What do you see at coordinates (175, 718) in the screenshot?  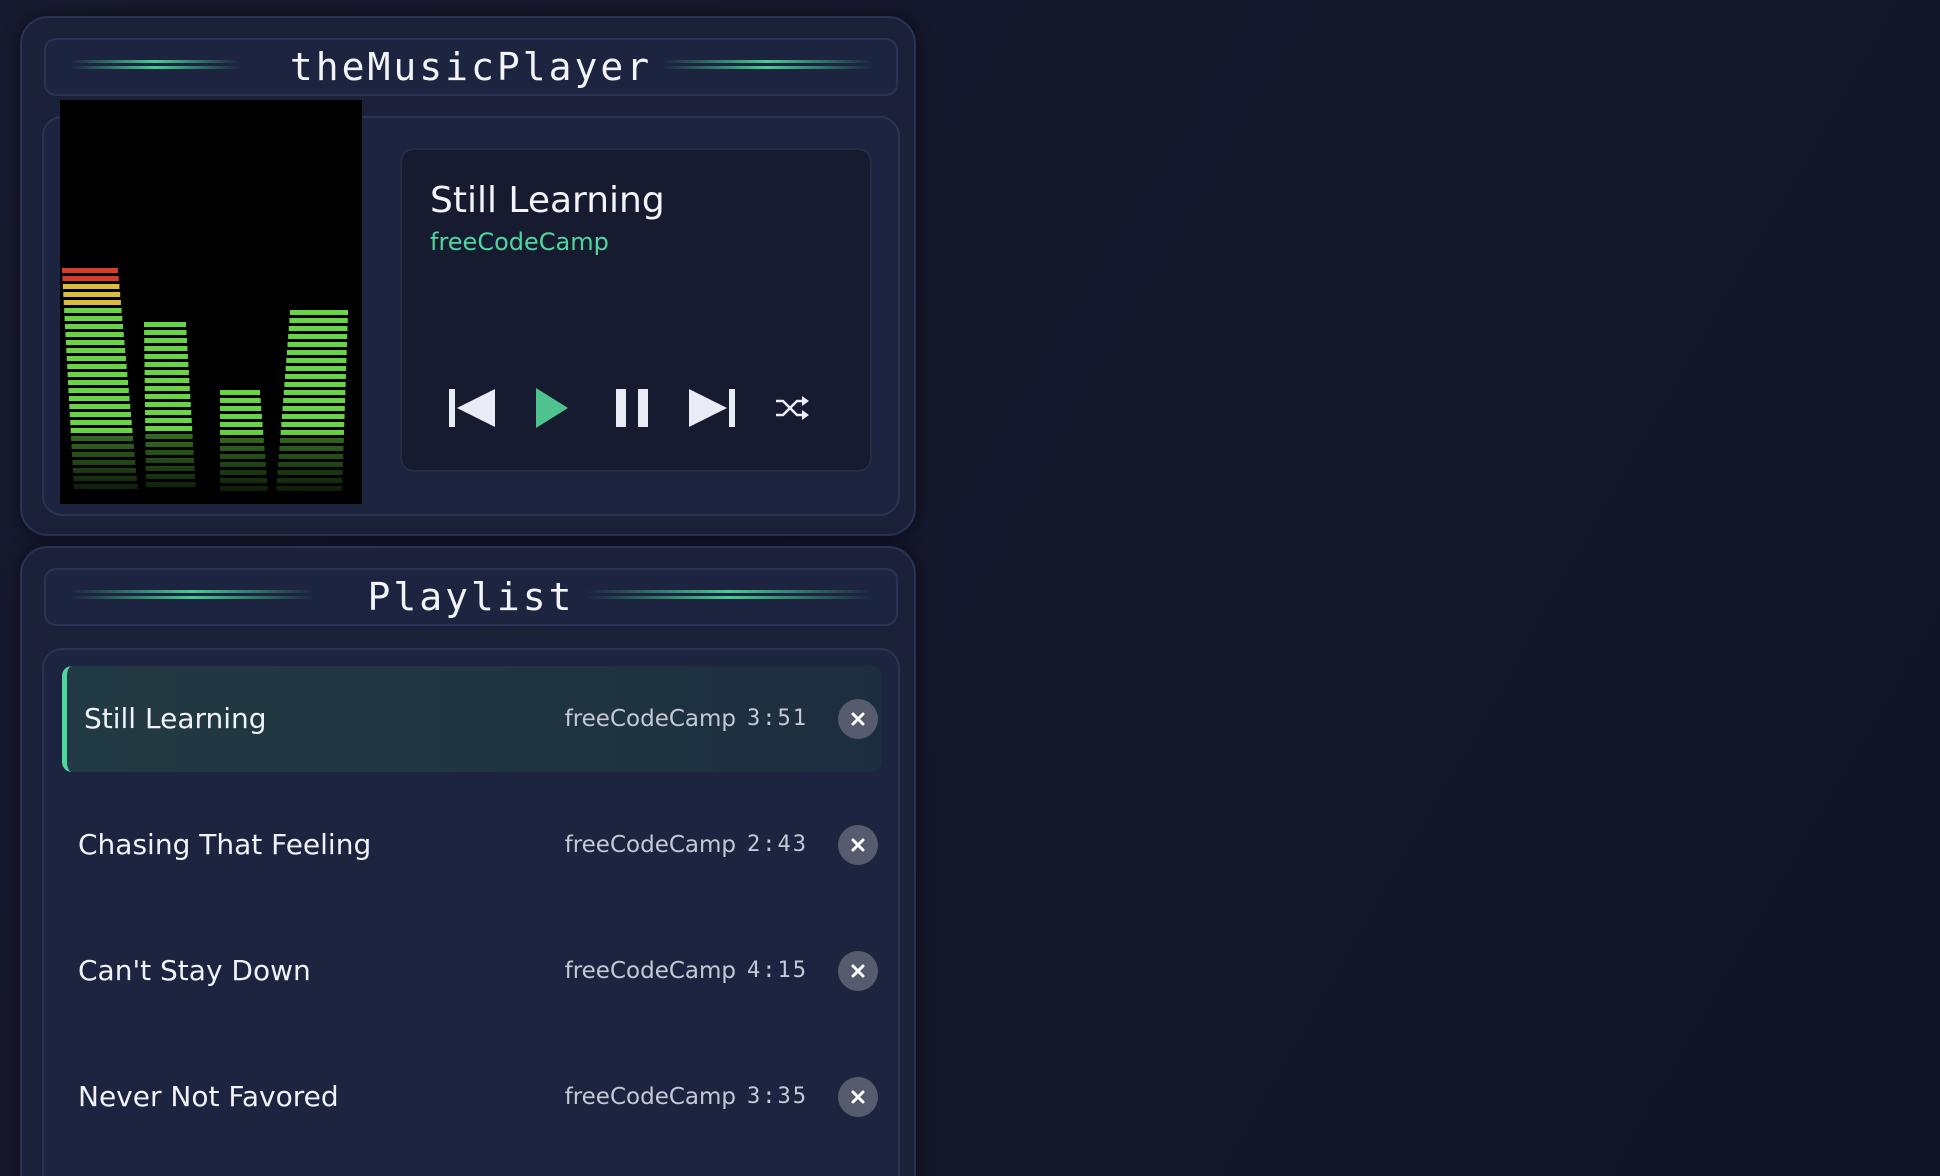 I see `playlist-item-title: Still Learning` at bounding box center [175, 718].